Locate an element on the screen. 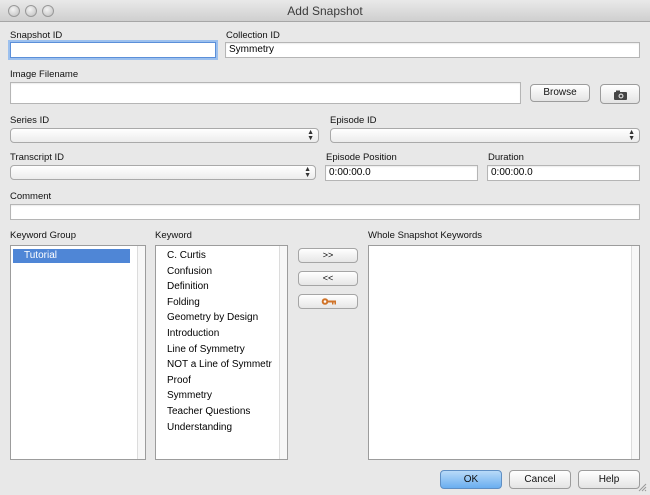 This screenshot has width=650, height=495. keyword-properties-button is located at coordinates (328, 301).